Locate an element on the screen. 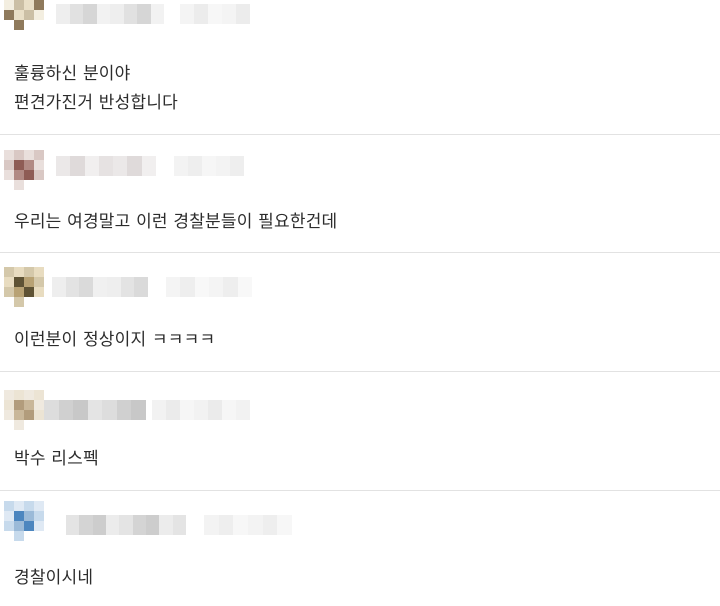  comment-text: 우리는 여경말고 이런 경찰분들이 필요한건데 is located at coordinates (175, 222).